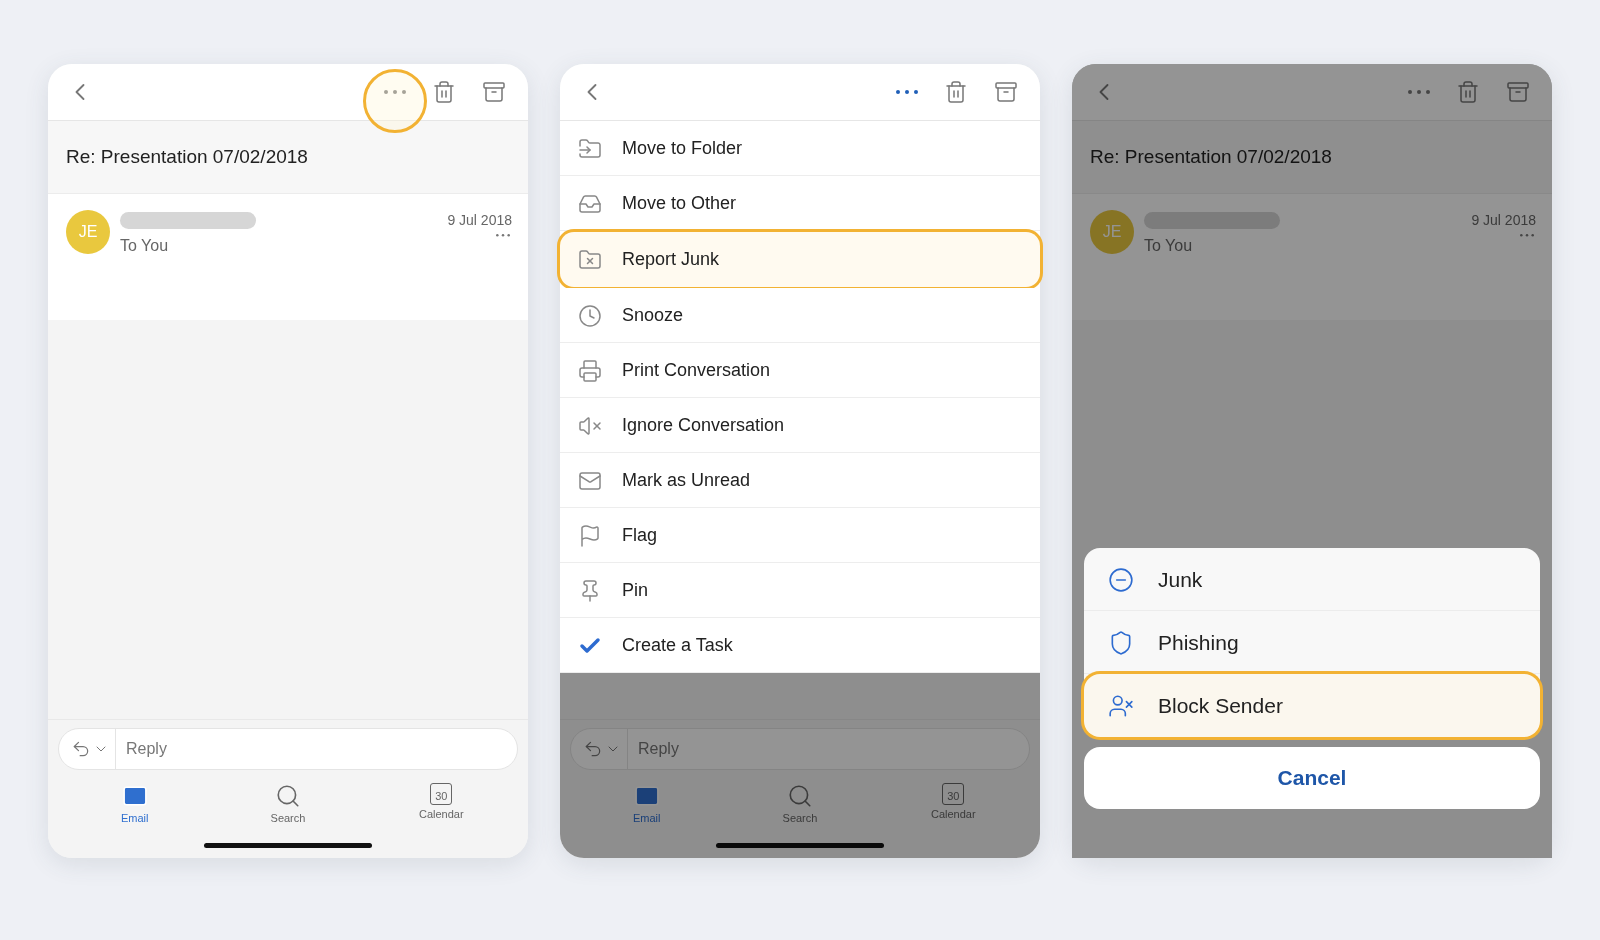 The height and width of the screenshot is (940, 1600). I want to click on tab-bar-item: Email, so click(134, 803).